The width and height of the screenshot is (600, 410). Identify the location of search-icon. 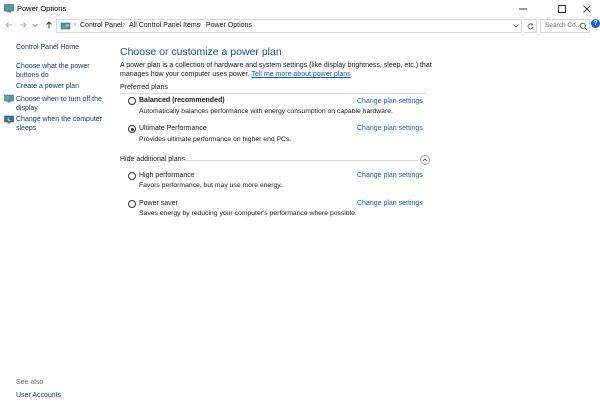
(583, 26).